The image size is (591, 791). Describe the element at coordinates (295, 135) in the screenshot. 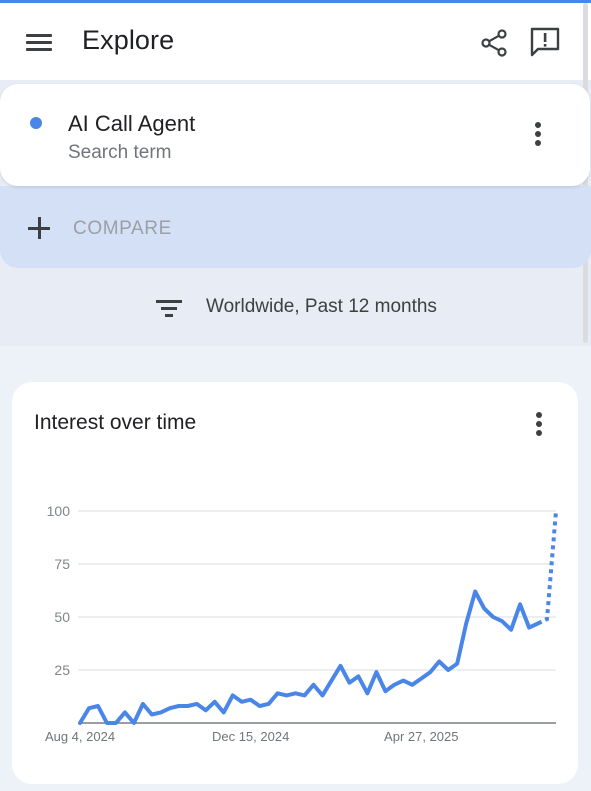

I see `search-term-card: AI Call Agent Search term` at that location.